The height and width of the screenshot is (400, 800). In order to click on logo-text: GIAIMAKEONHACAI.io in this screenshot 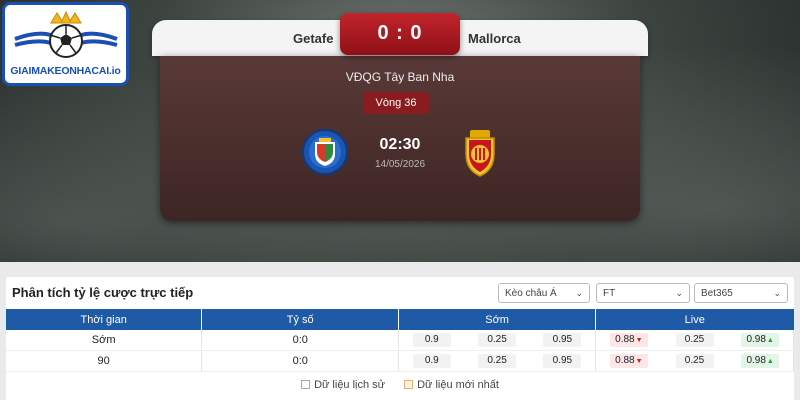, I will do `click(65, 71)`.